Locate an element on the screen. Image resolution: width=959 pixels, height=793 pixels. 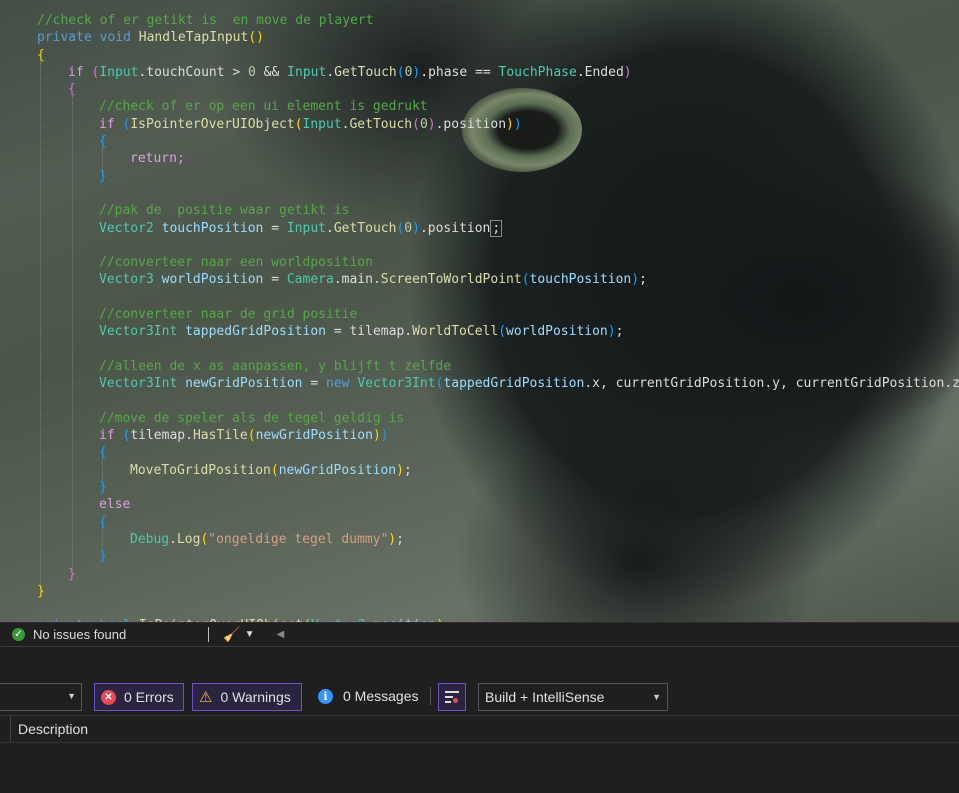
warnings-toggle-button: ⚠ 0 Warnings is located at coordinates (247, 697).